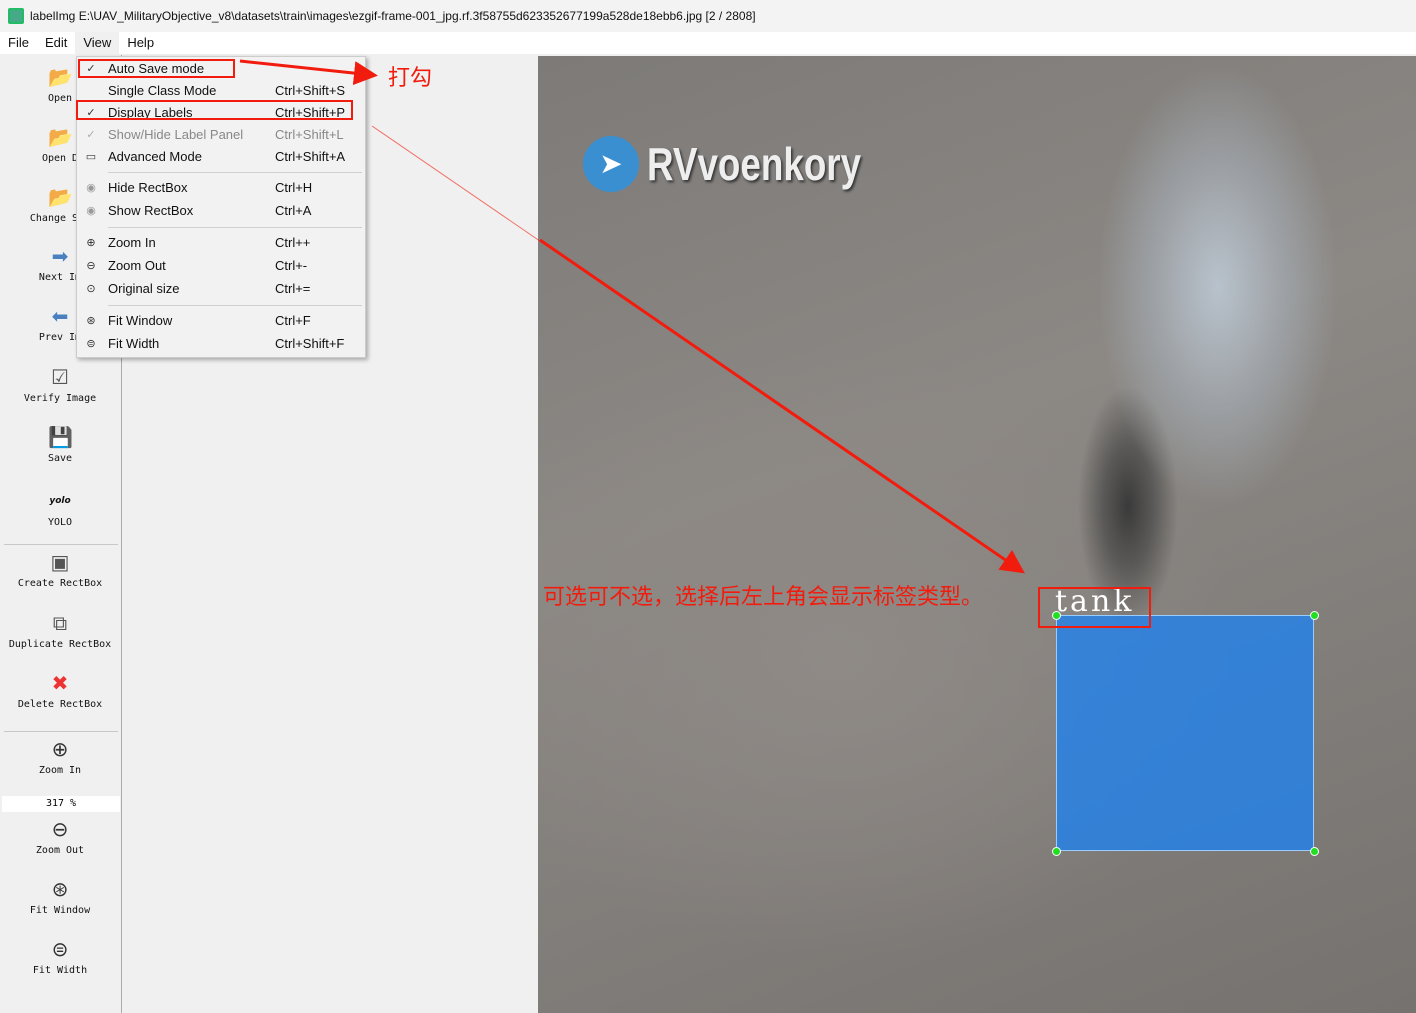 This screenshot has width=1416, height=1013. Describe the element at coordinates (410, 78) in the screenshot. I see `check-note: 打勾` at that location.